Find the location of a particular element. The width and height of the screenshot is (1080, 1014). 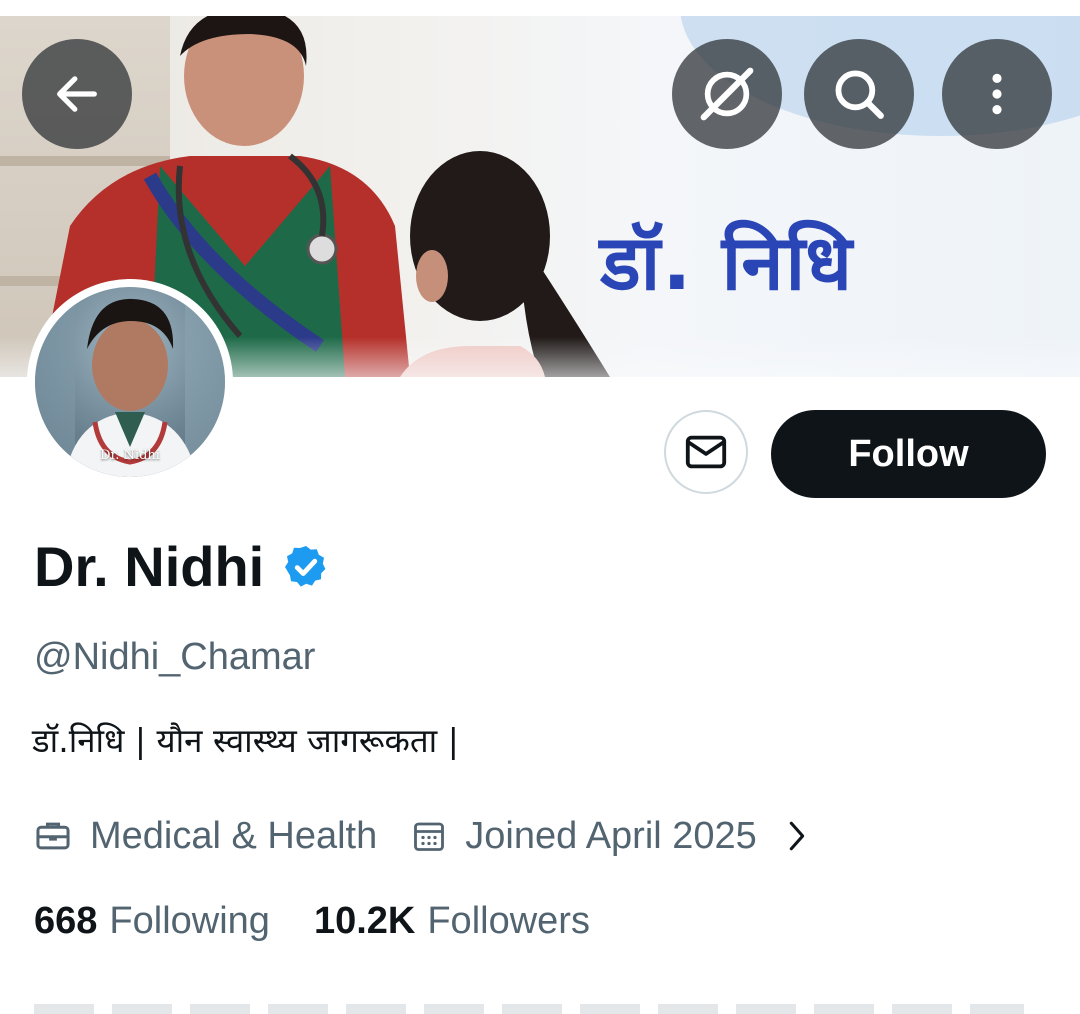

grok-button is located at coordinates (727, 94).